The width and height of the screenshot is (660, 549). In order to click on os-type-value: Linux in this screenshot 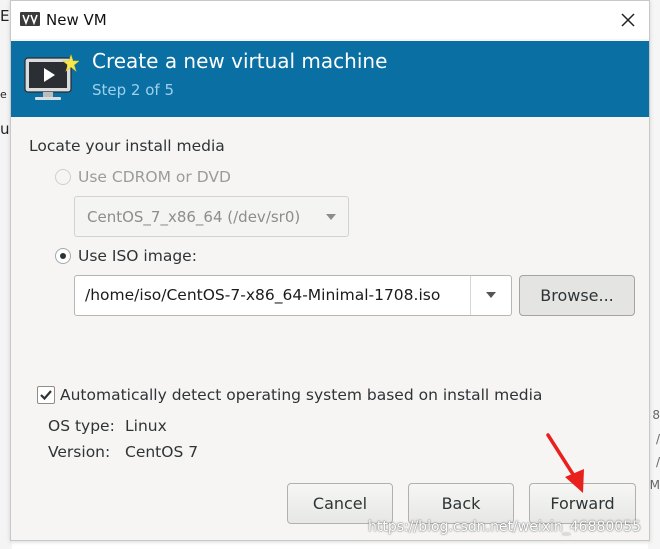, I will do `click(146, 426)`.